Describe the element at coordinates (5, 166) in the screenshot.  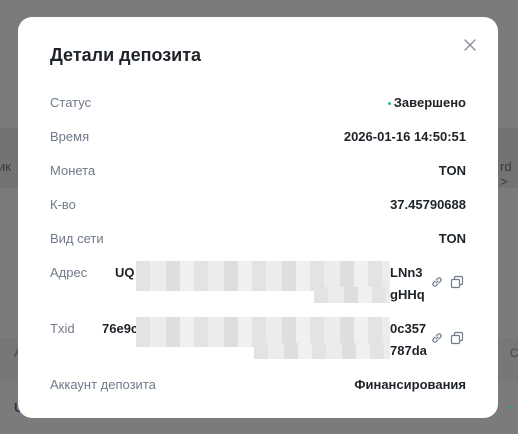
I see `background-text: ик` at that location.